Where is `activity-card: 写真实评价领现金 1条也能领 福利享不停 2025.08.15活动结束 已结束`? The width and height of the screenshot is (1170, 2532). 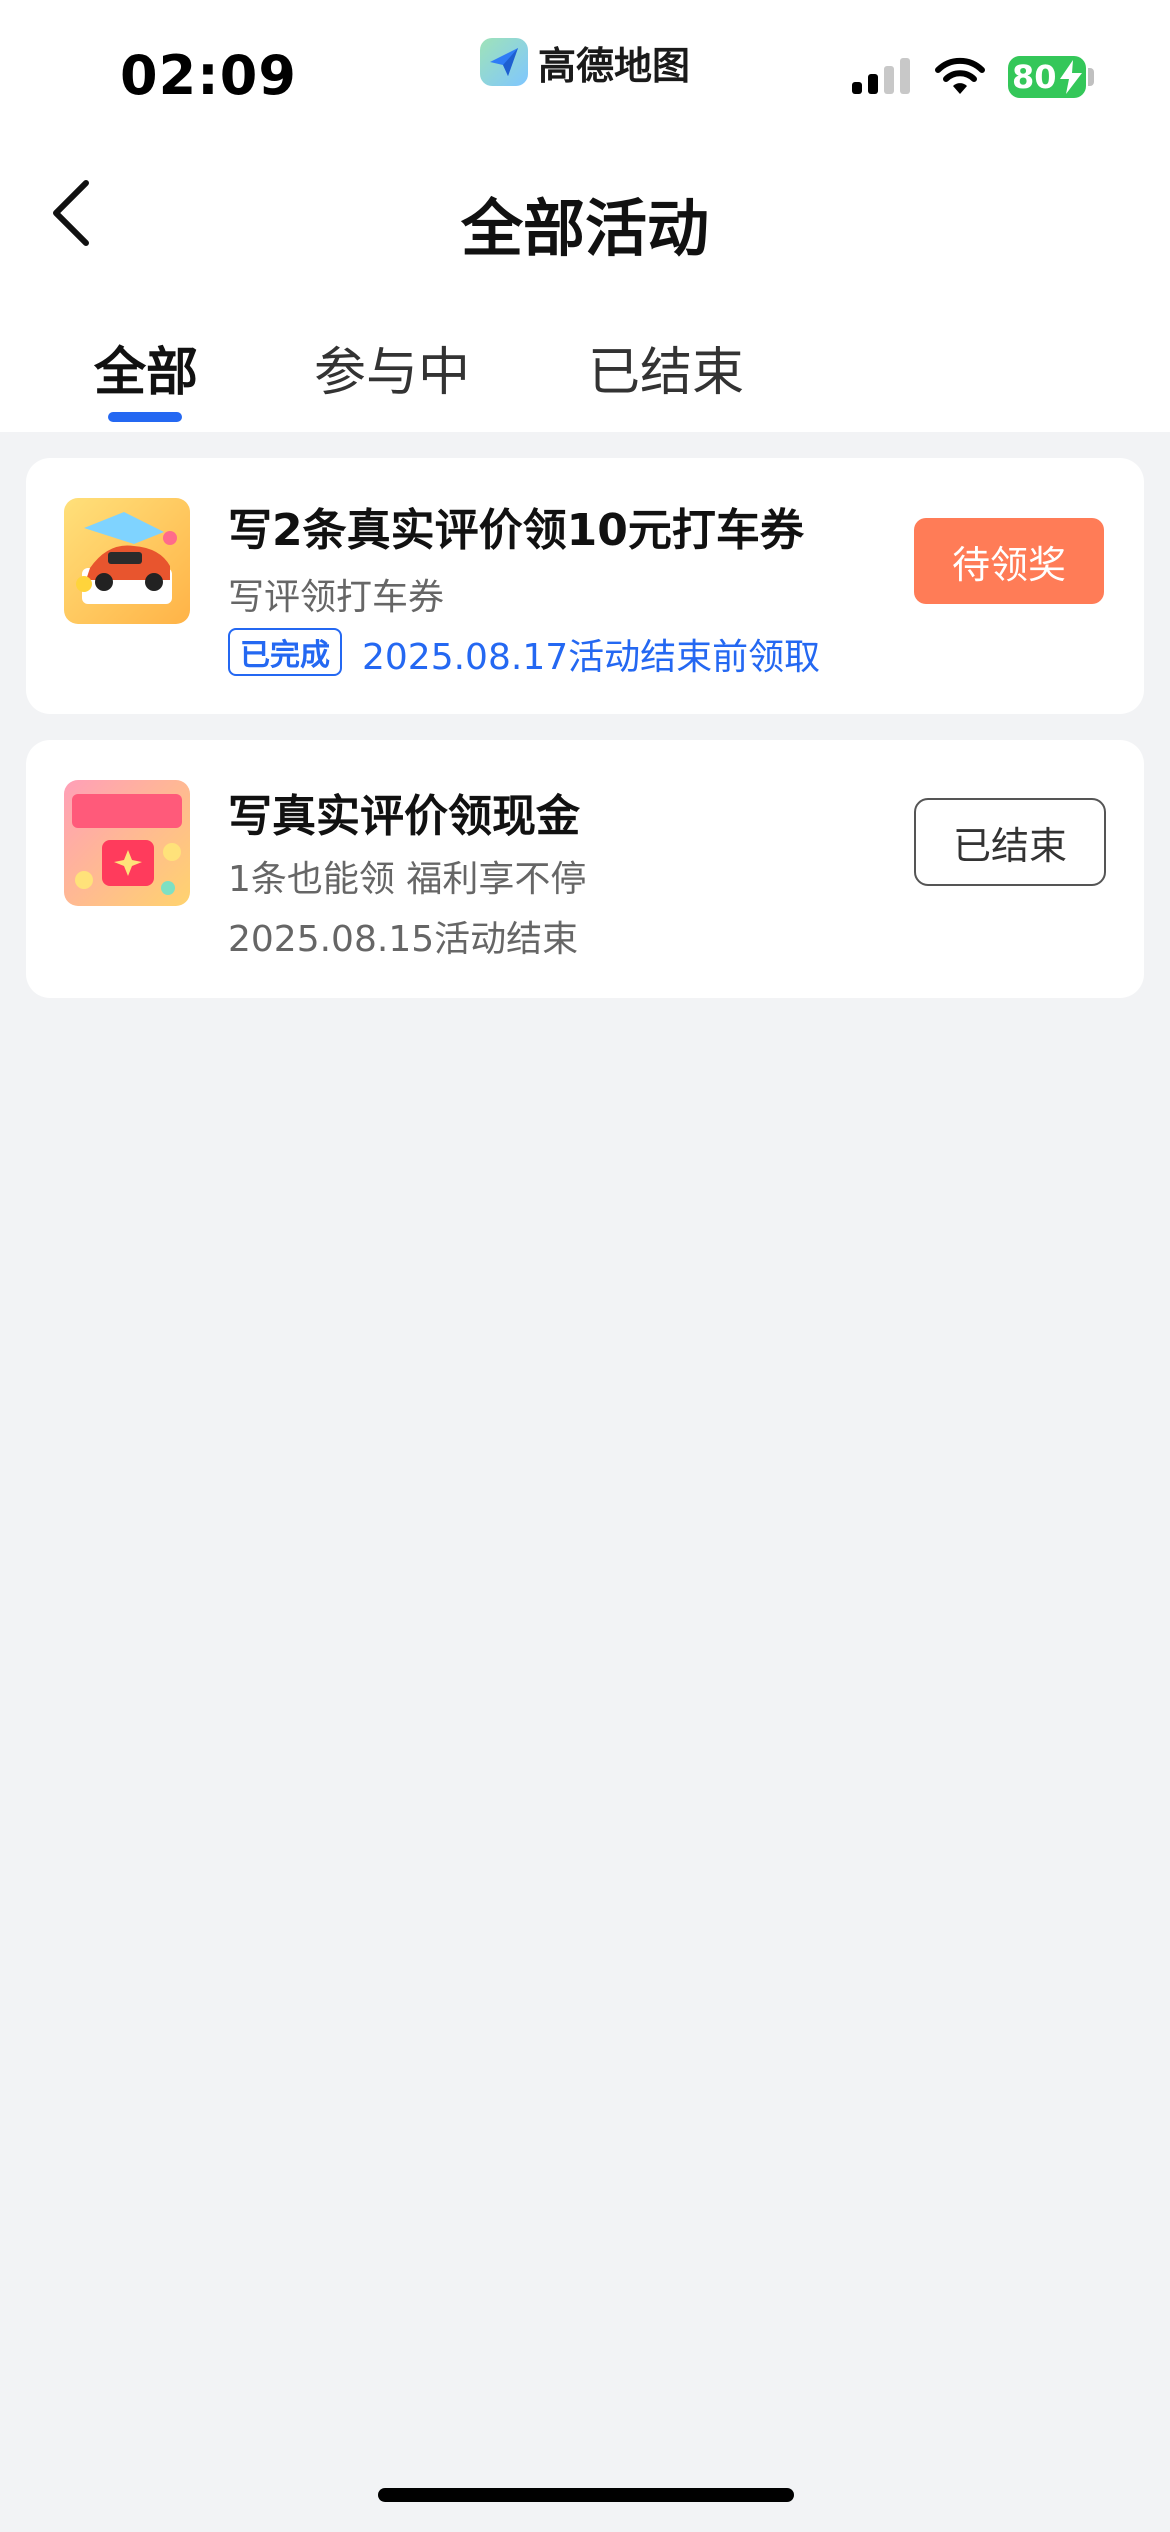
activity-card: 写真实评价领现金 1条也能领 福利享不停 2025.08.15活动结束 已结束 is located at coordinates (585, 869).